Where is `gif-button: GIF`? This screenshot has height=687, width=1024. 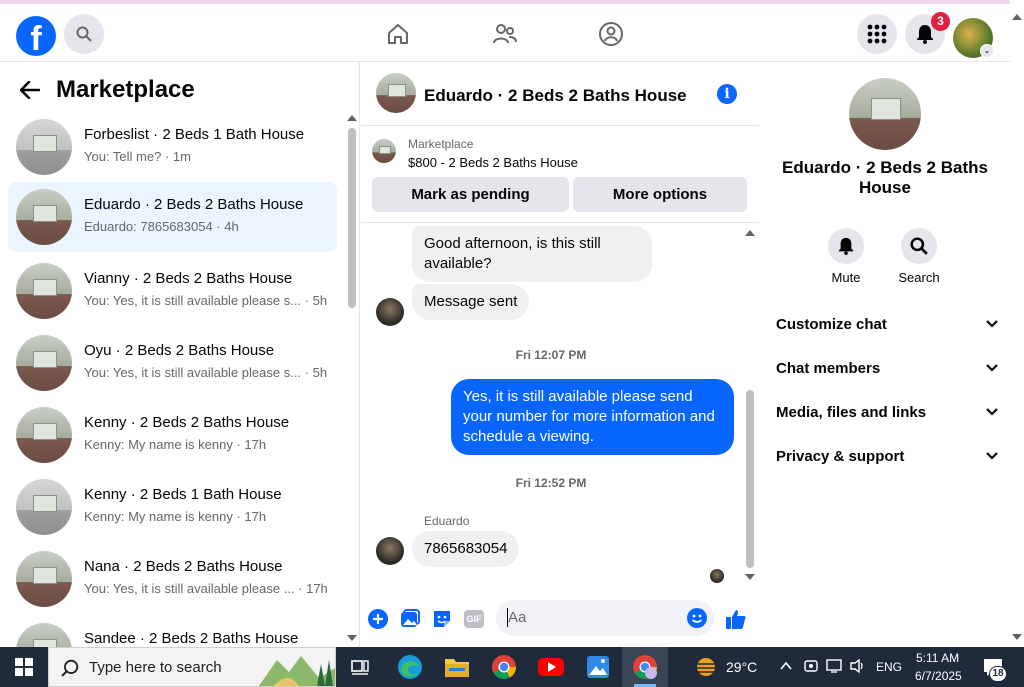
gif-button: GIF is located at coordinates (474, 619).